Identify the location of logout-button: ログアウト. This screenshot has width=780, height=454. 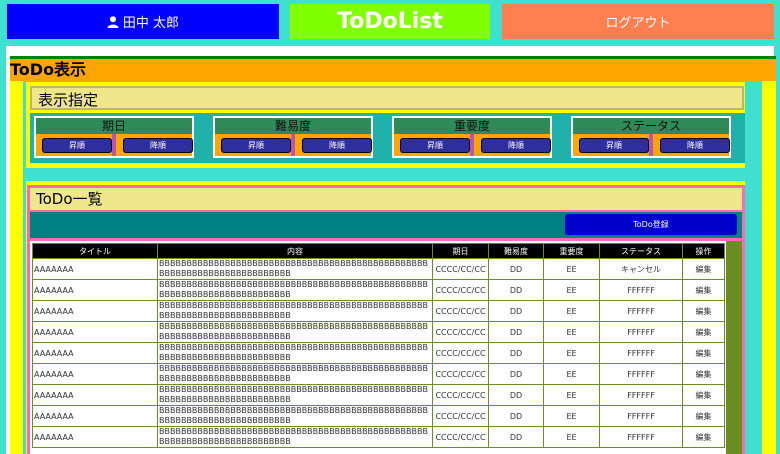
(638, 21).